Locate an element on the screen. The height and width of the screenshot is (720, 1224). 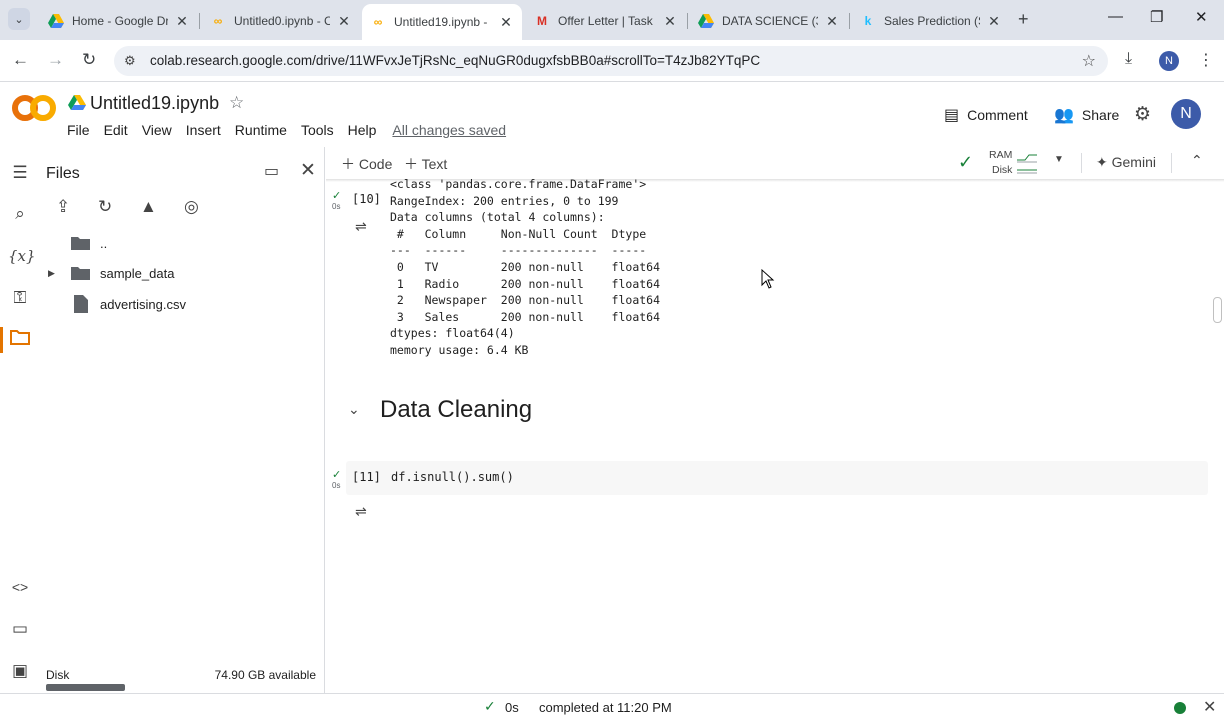
code-snippets-icon: <> is located at coordinates (20, 587).